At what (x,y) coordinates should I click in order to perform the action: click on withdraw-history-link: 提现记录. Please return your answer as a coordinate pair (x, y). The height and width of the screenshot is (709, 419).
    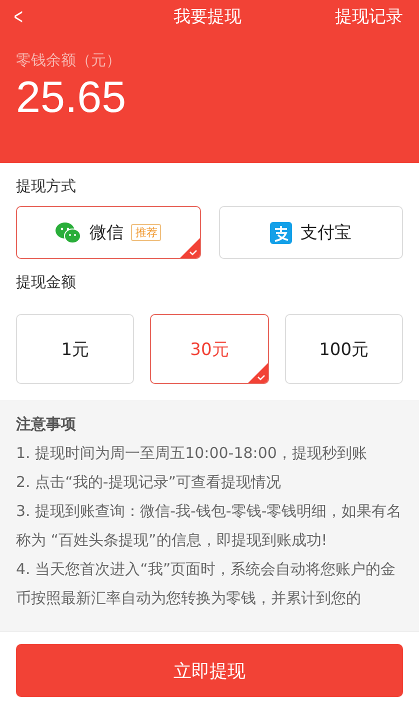
    Looking at the image, I should click on (369, 16).